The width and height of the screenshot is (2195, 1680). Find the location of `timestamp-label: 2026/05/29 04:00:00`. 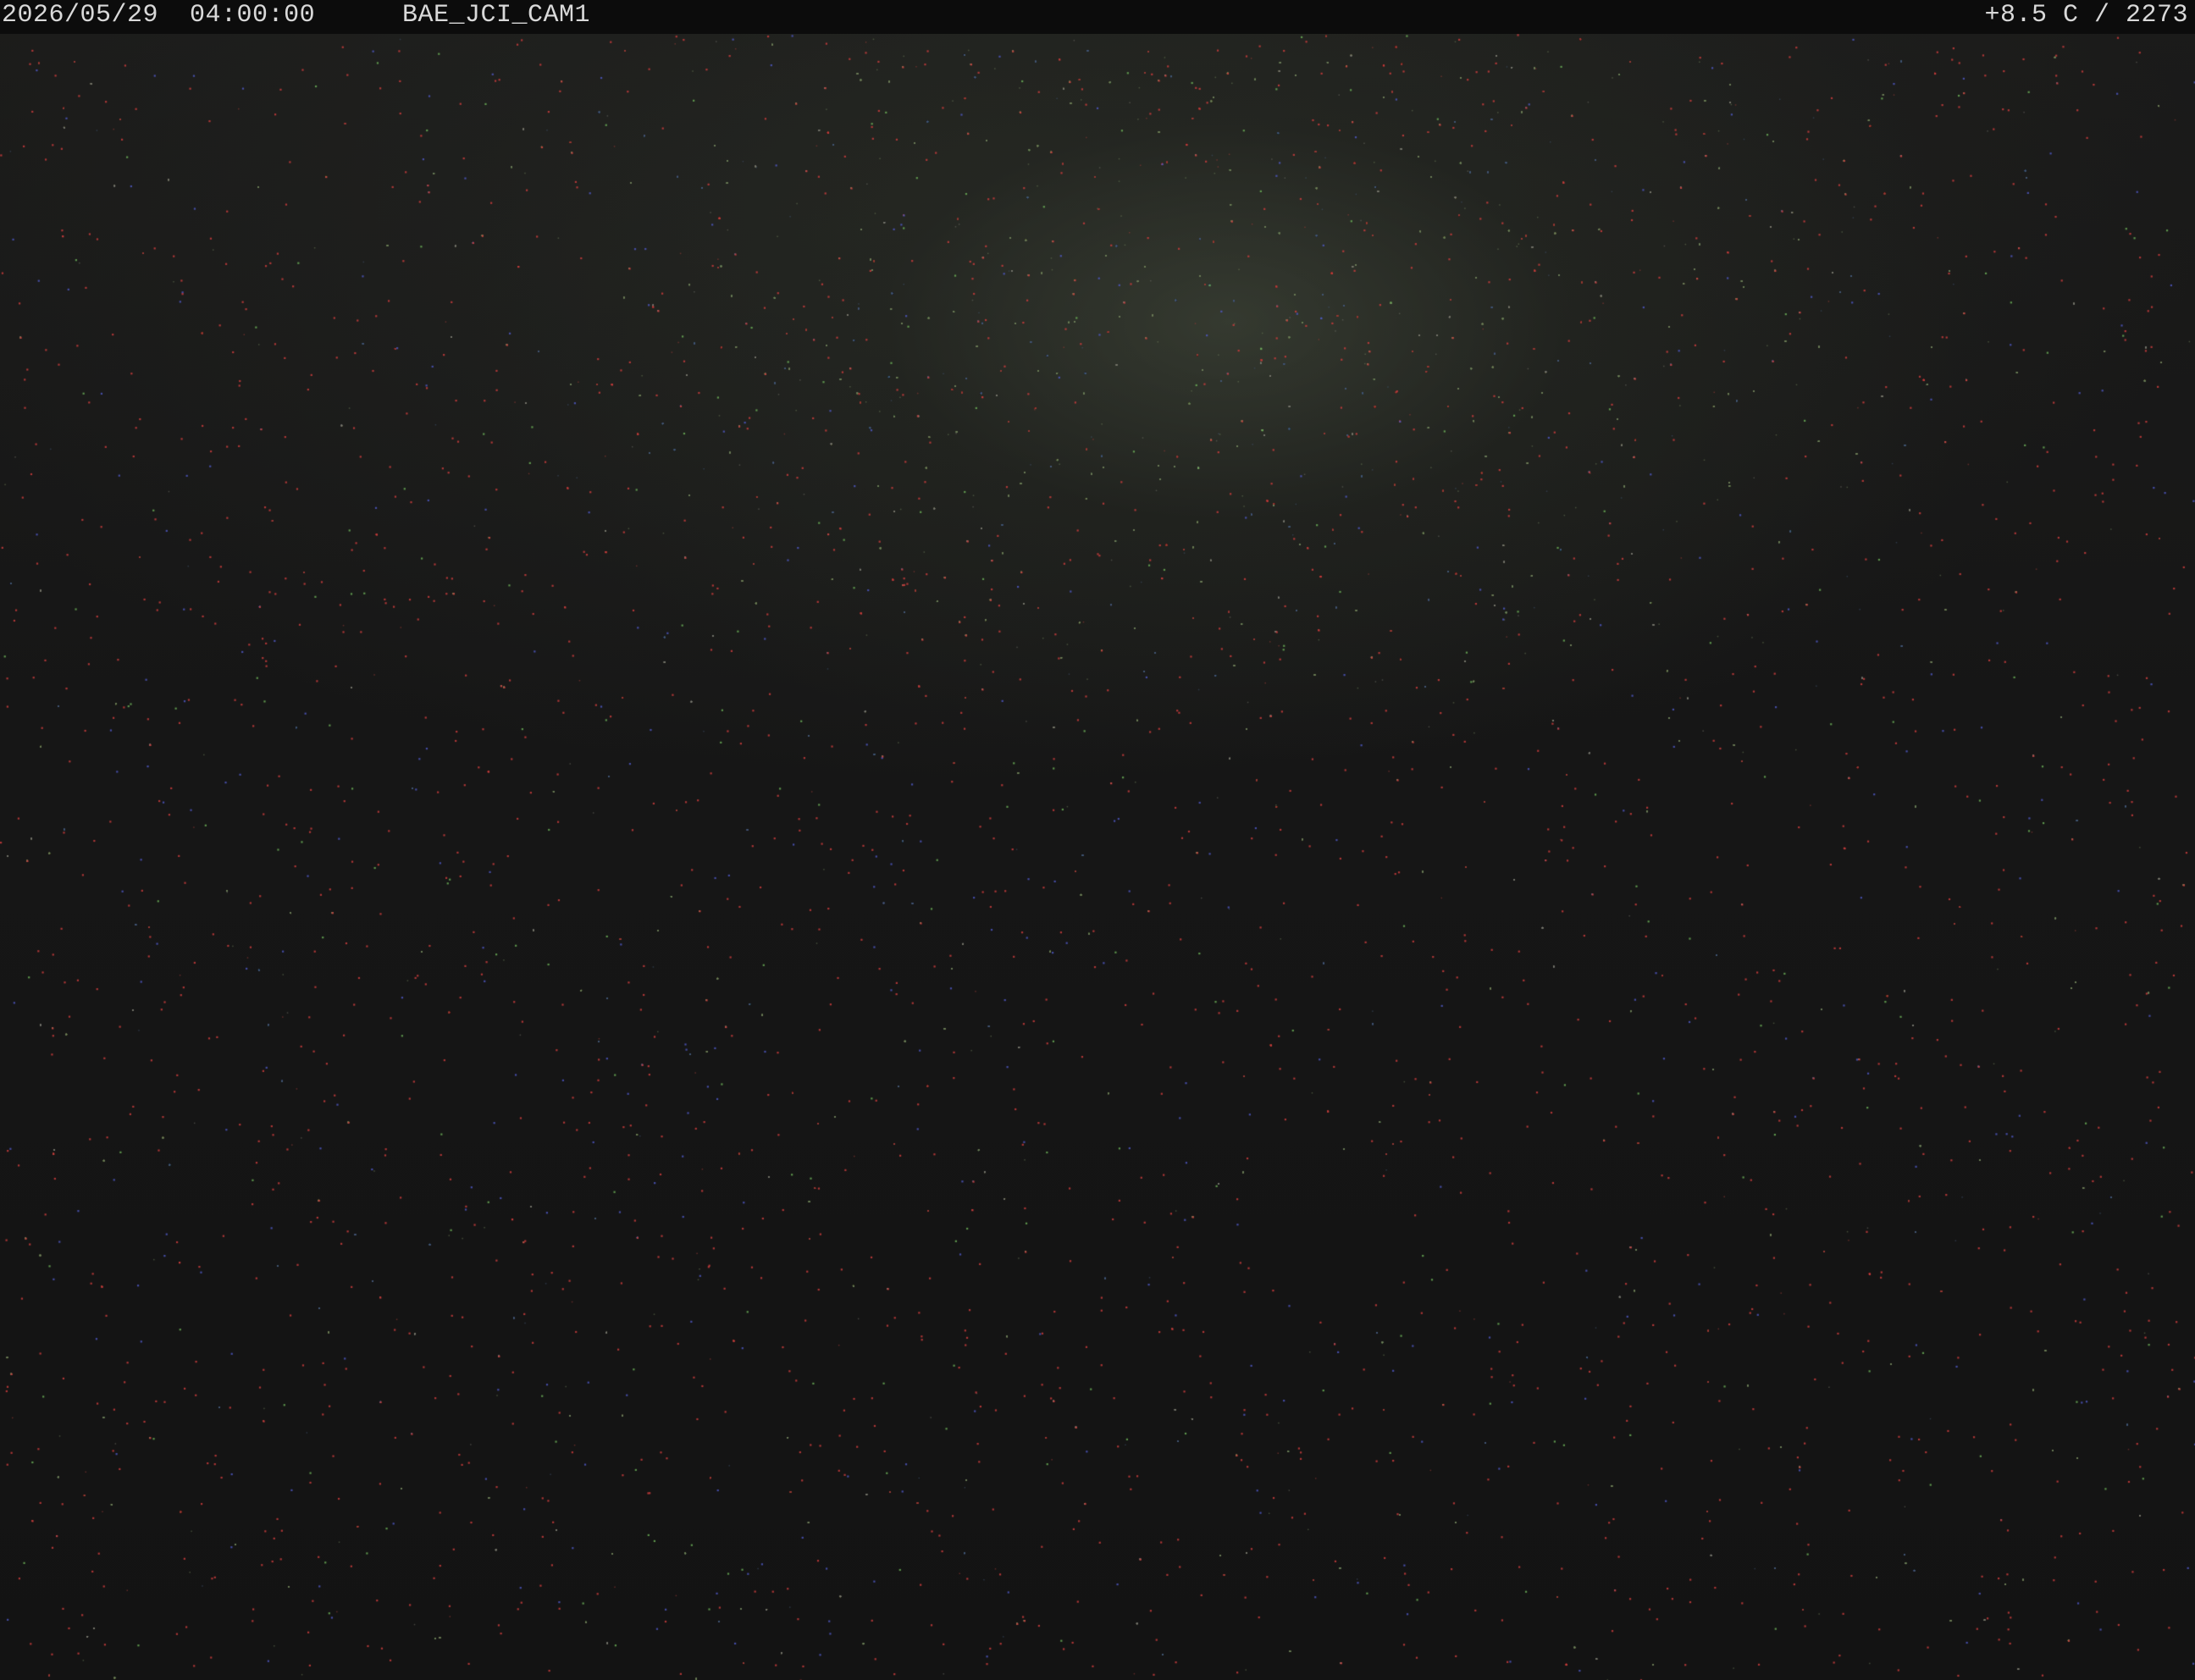

timestamp-label: 2026/05/29 04:00:00 is located at coordinates (158, 17).